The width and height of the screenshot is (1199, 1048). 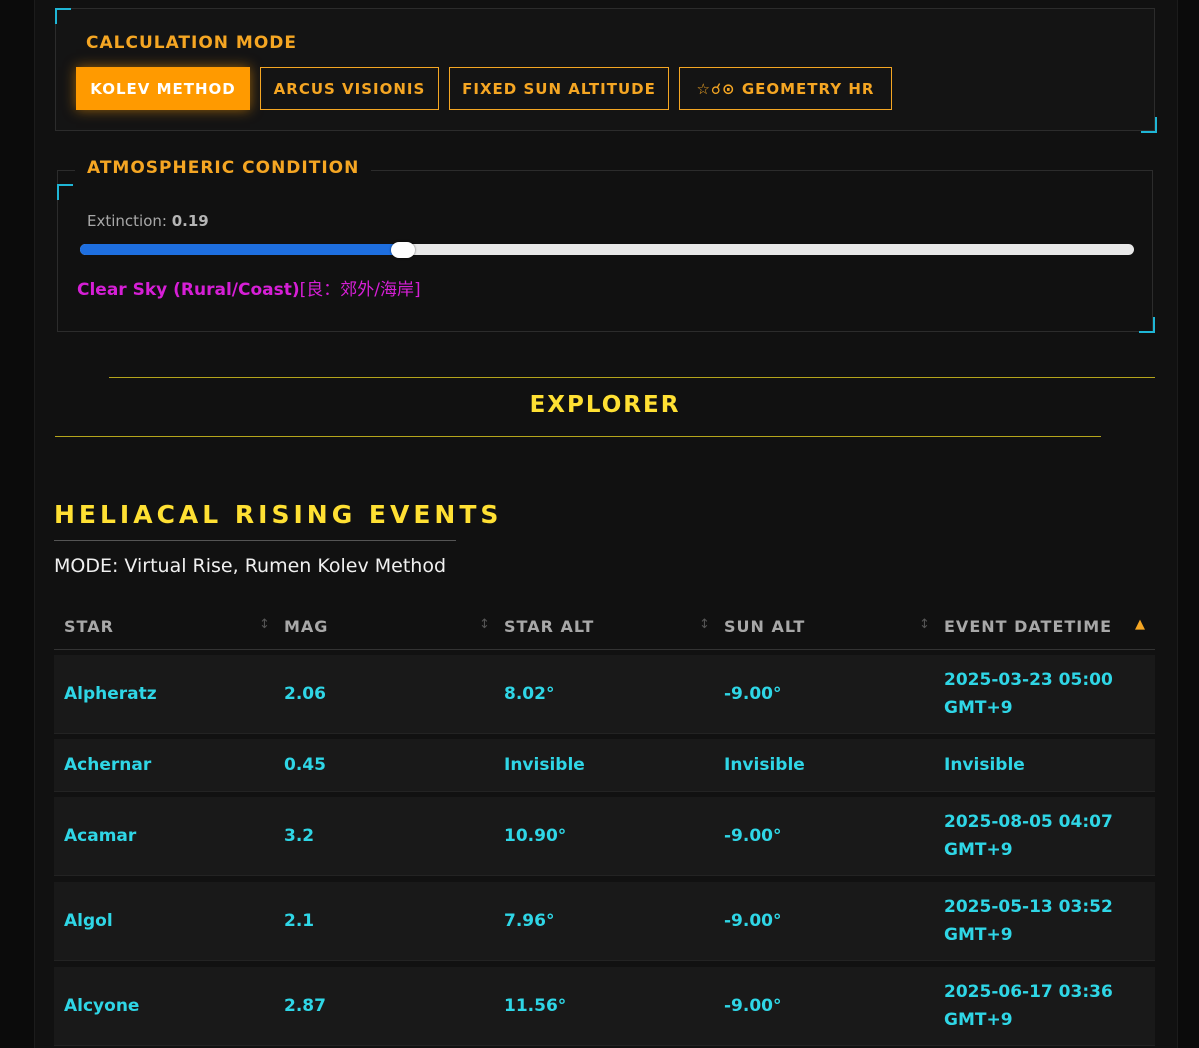 What do you see at coordinates (299, 836) in the screenshot?
I see `cell-mag: 3.2` at bounding box center [299, 836].